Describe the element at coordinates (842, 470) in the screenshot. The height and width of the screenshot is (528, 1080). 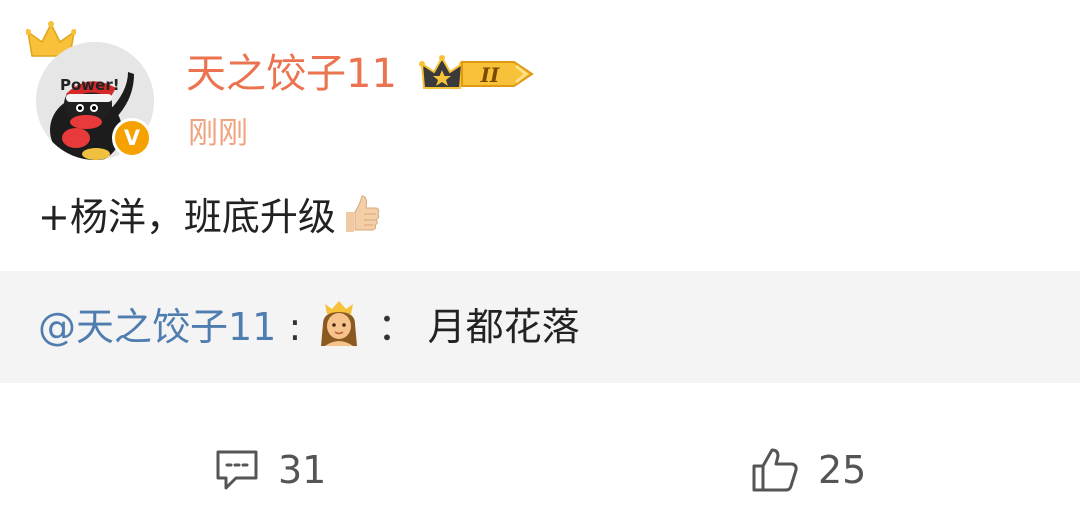
I see `like-count: 25` at that location.